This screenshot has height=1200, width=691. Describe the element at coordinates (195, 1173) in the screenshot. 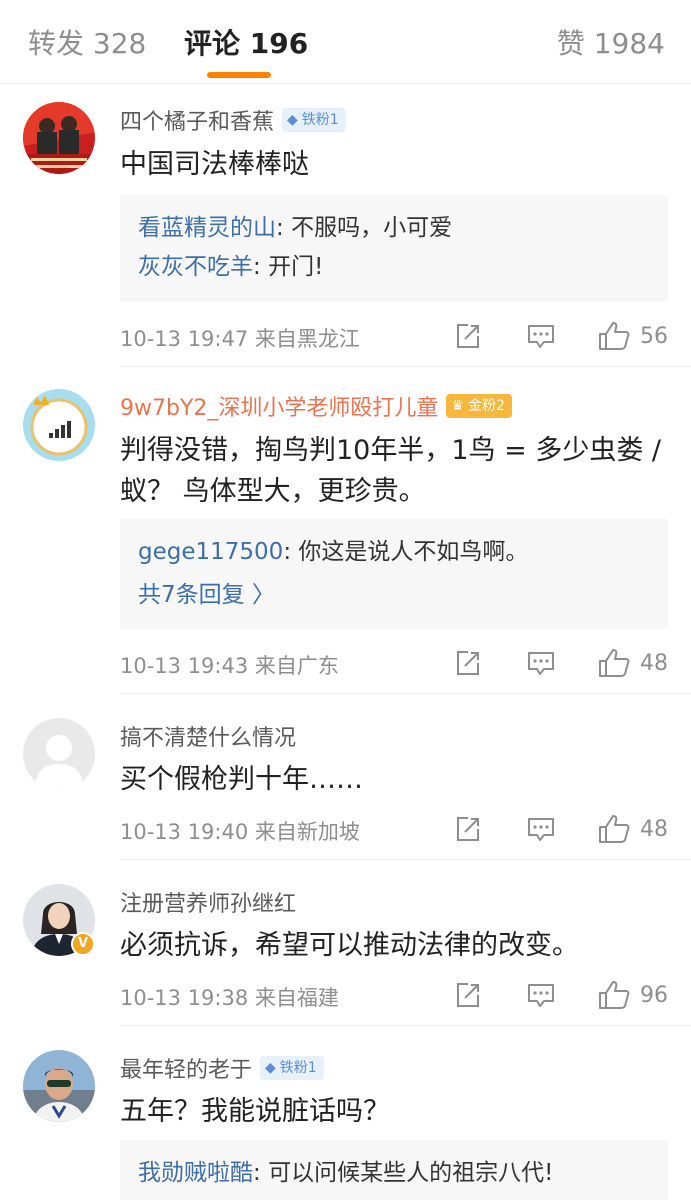

I see `reply-username: 我勋贼啦酷` at that location.